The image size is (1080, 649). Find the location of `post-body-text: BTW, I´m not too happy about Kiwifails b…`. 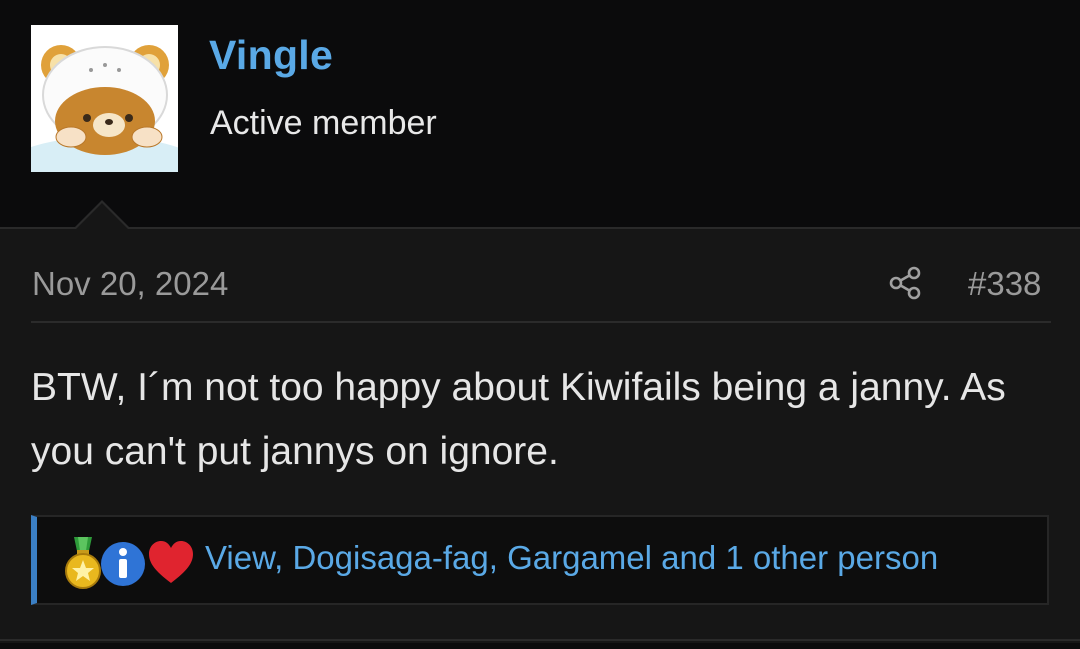

post-body-text: BTW, I´m not too happy about Kiwifails b… is located at coordinates (518, 419).